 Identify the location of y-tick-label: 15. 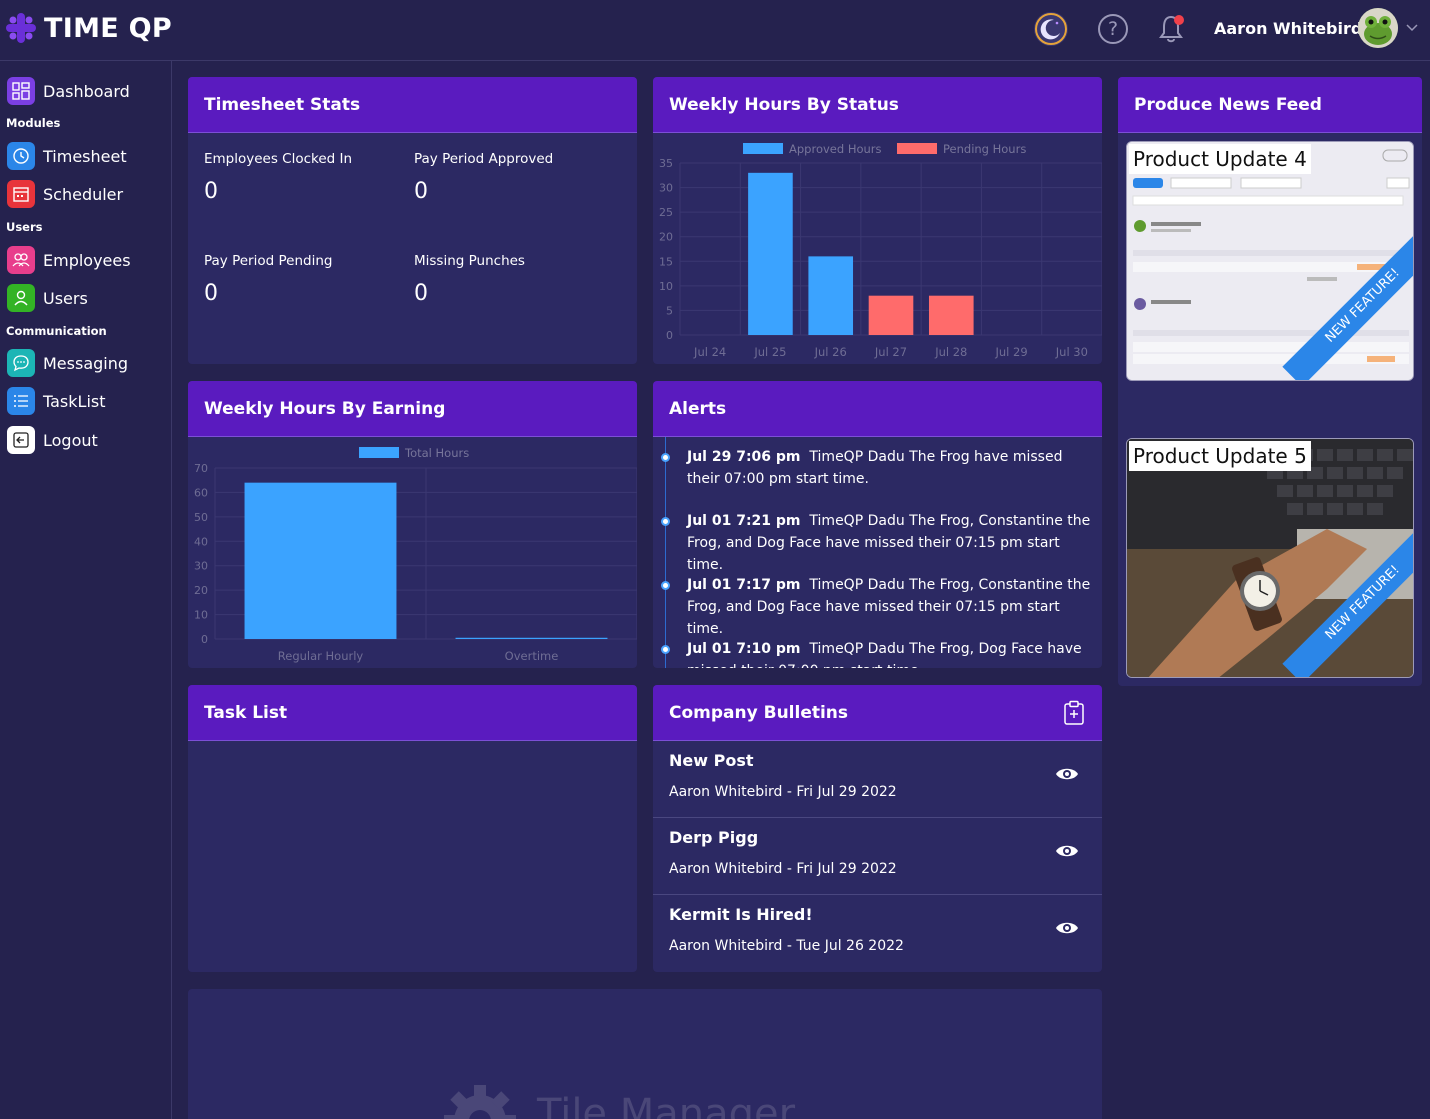
(666, 261).